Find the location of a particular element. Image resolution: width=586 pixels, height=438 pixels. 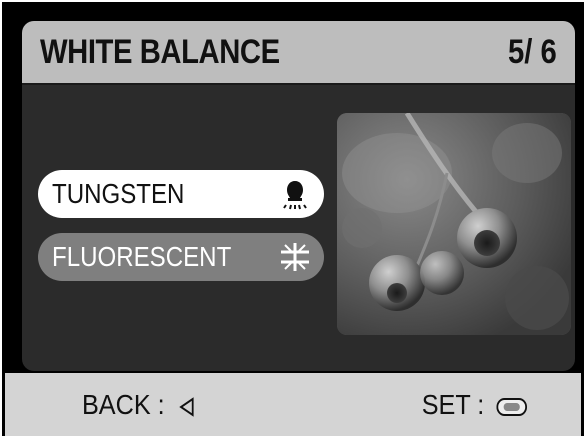

page-title: WHITE BALANCE is located at coordinates (160, 52).